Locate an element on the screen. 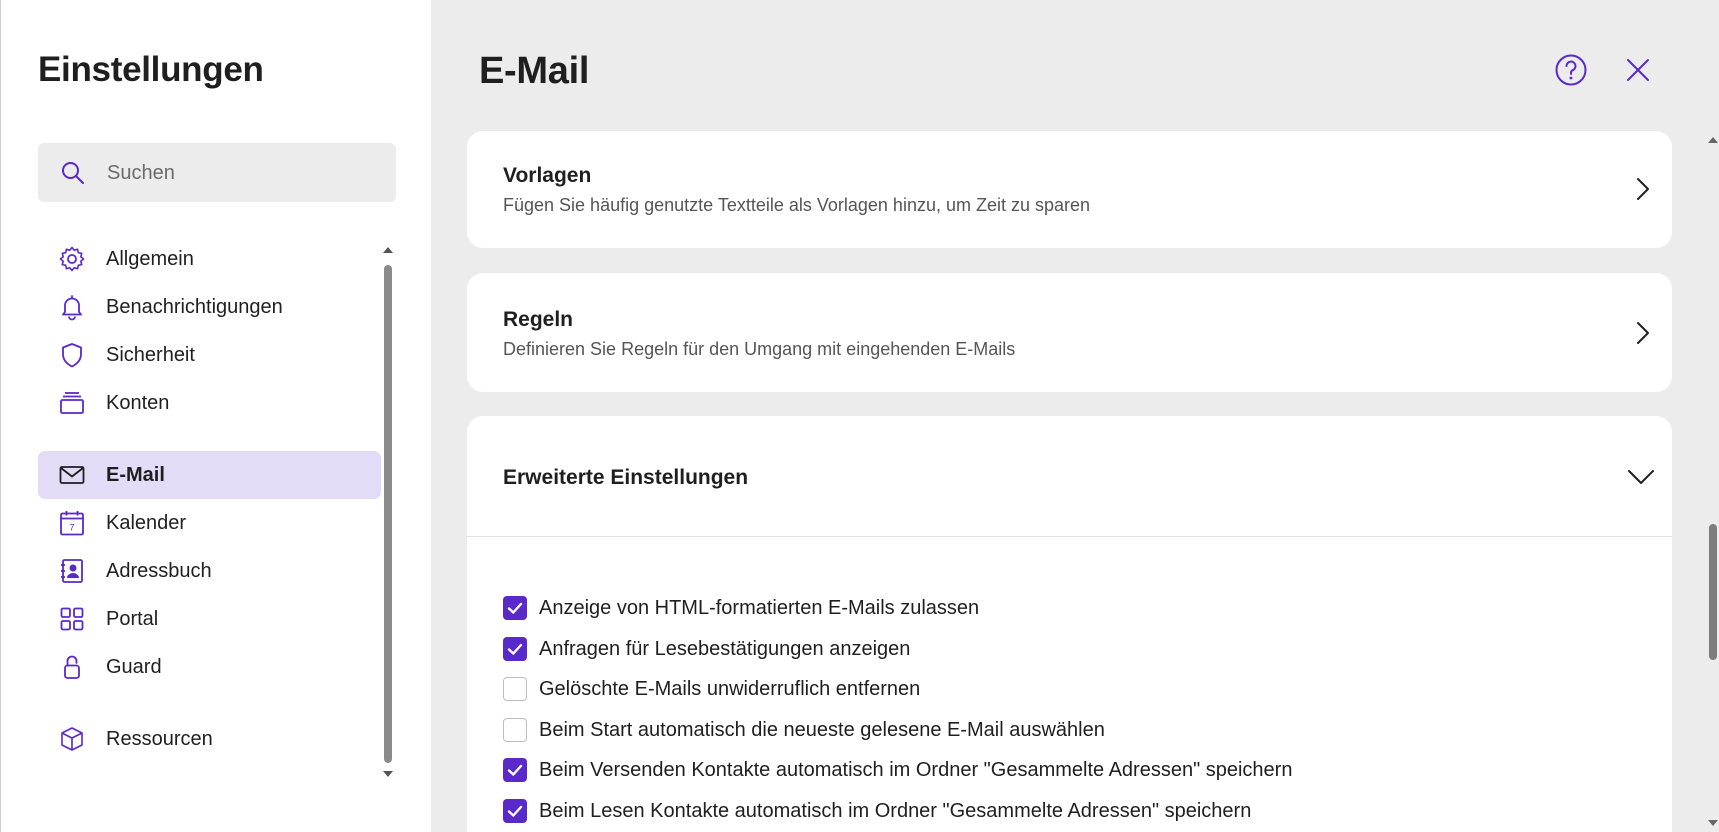 This screenshot has height=832, width=1719. bell-icon is located at coordinates (72, 308).